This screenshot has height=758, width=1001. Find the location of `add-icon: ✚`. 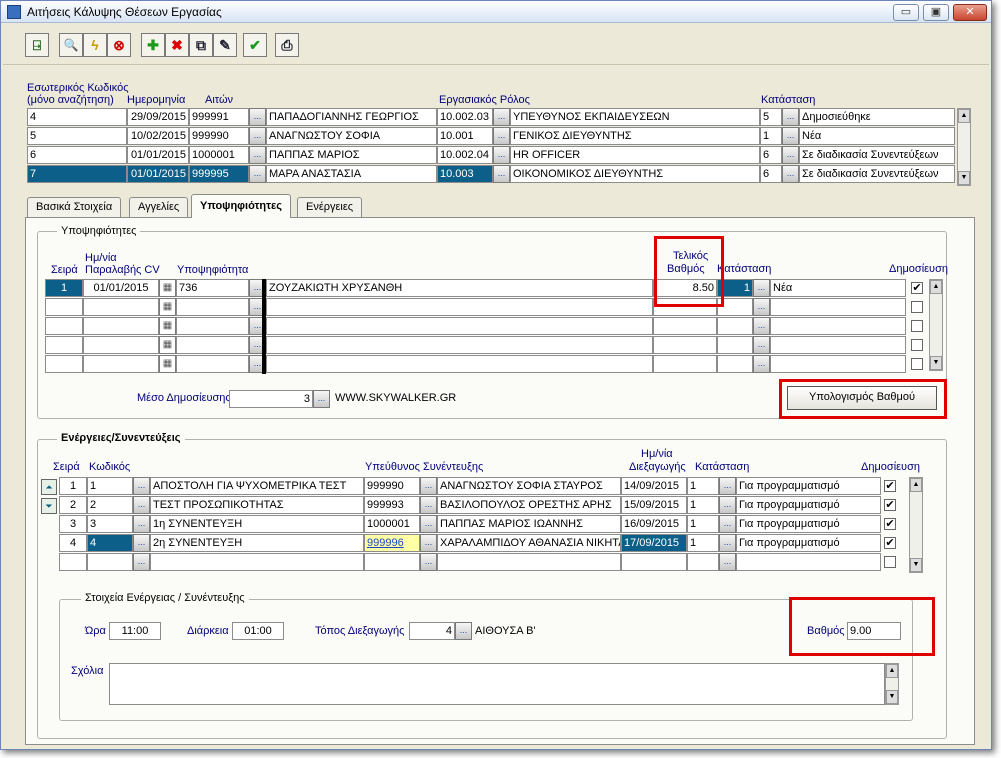

add-icon: ✚ is located at coordinates (153, 45).